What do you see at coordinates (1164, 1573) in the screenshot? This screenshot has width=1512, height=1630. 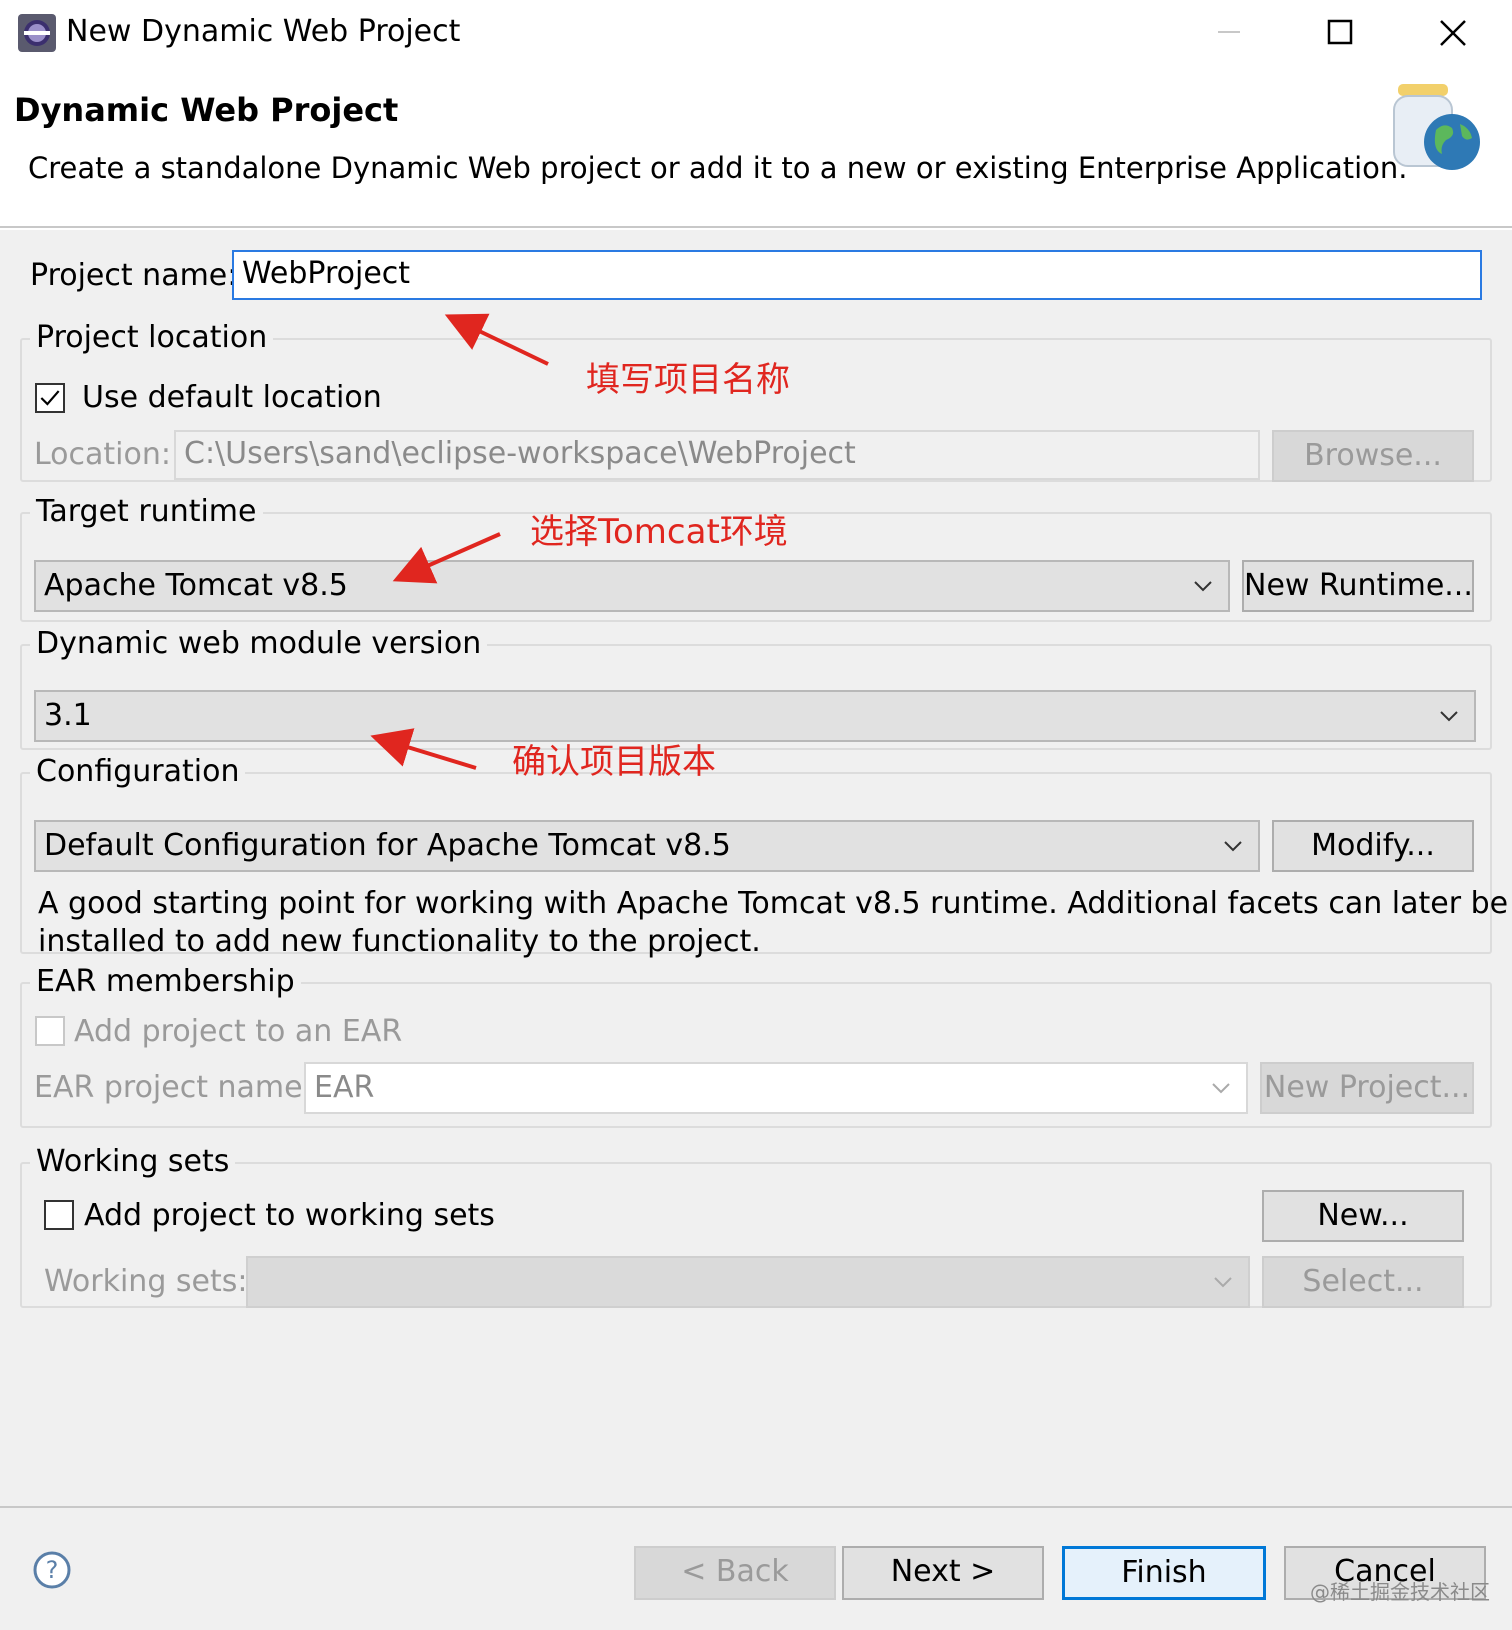 I see `finish-button: Finish` at bounding box center [1164, 1573].